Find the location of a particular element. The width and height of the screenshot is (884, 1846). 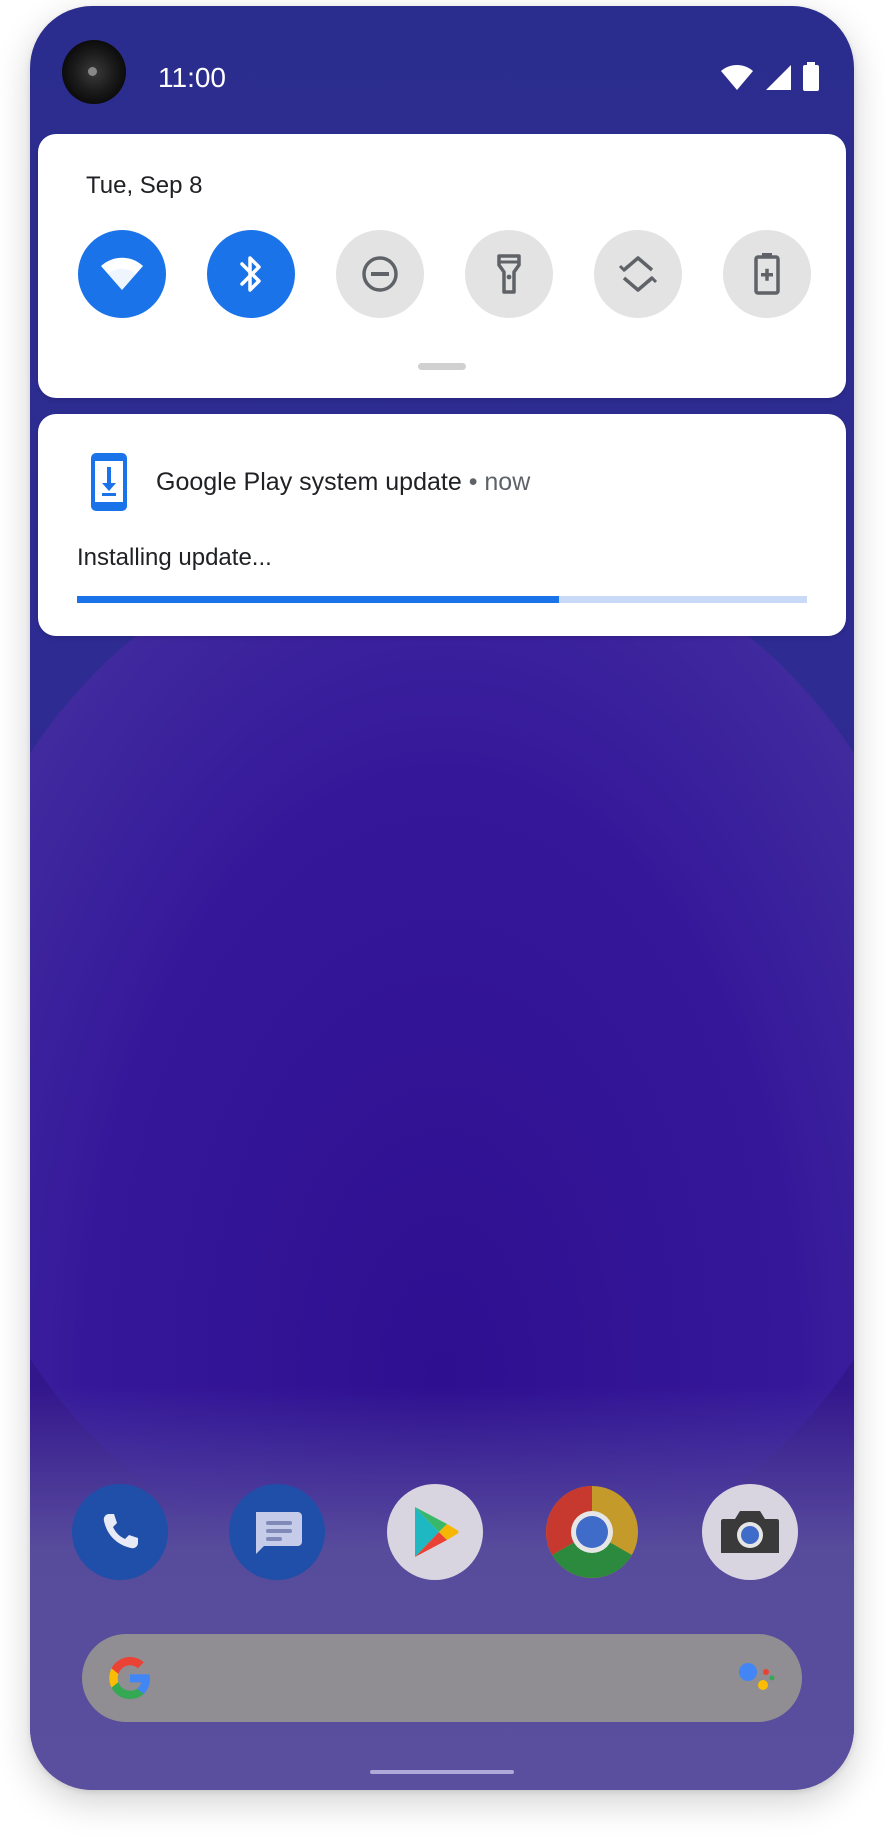

notification-time: now is located at coordinates (507, 482).